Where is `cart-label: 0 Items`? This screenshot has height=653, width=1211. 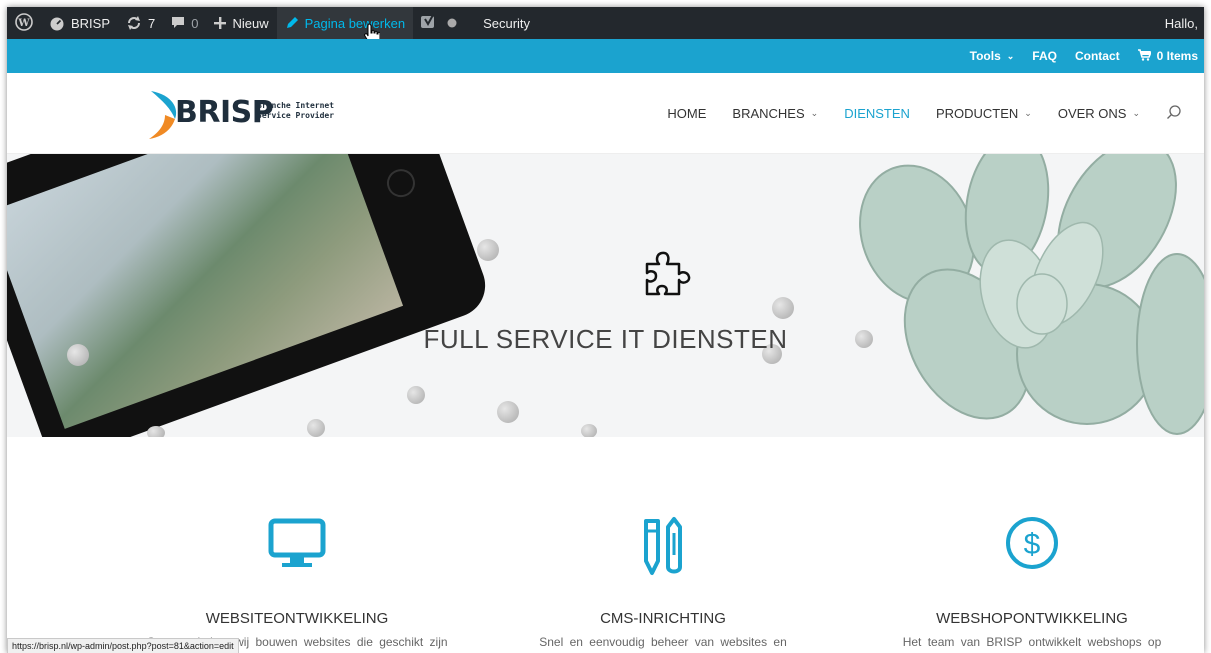
cart-label: 0 Items is located at coordinates (1177, 56).